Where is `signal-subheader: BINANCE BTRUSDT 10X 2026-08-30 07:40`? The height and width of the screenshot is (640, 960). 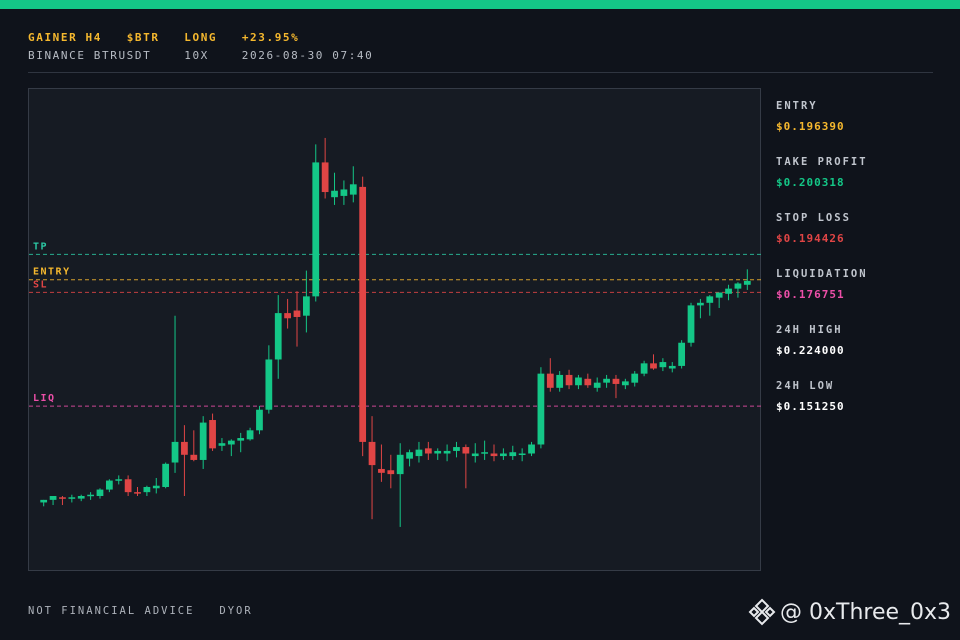 signal-subheader: BINANCE BTRUSDT 10X 2026-08-30 07:40 is located at coordinates (200, 55).